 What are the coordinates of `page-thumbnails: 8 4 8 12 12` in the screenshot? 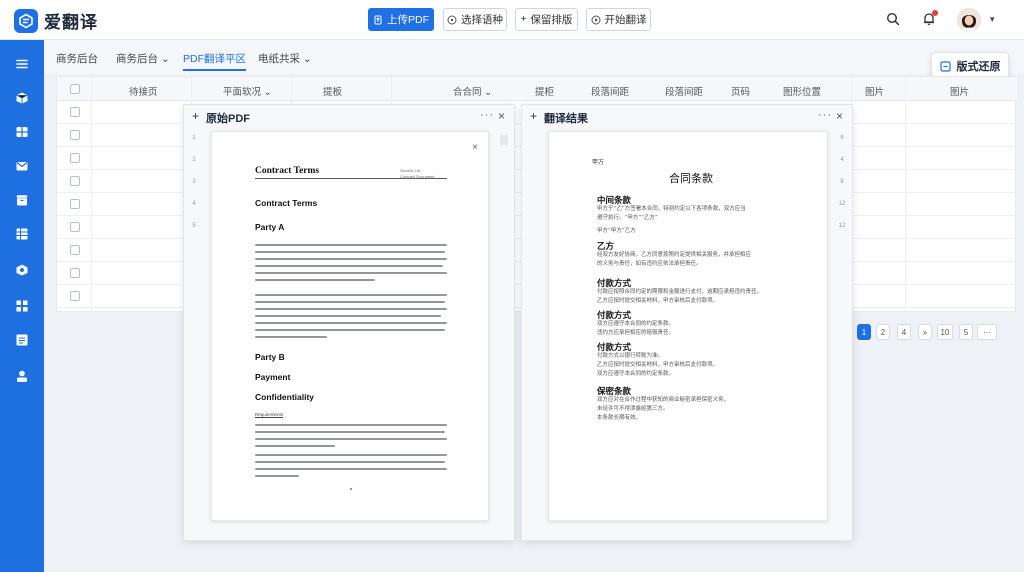 It's located at (843, 190).